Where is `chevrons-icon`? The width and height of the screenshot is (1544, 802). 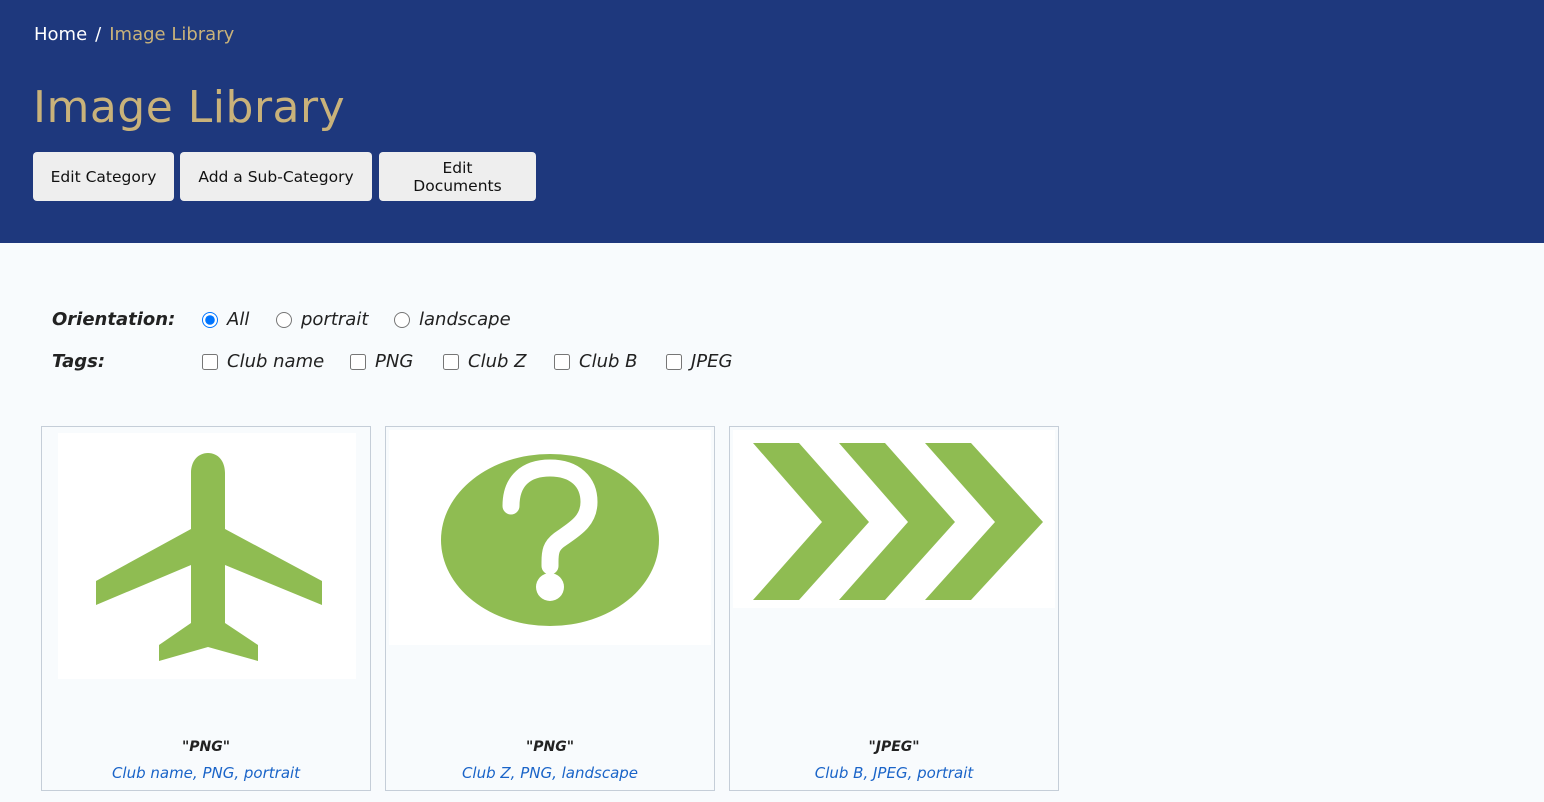
chevrons-icon is located at coordinates (898, 521).